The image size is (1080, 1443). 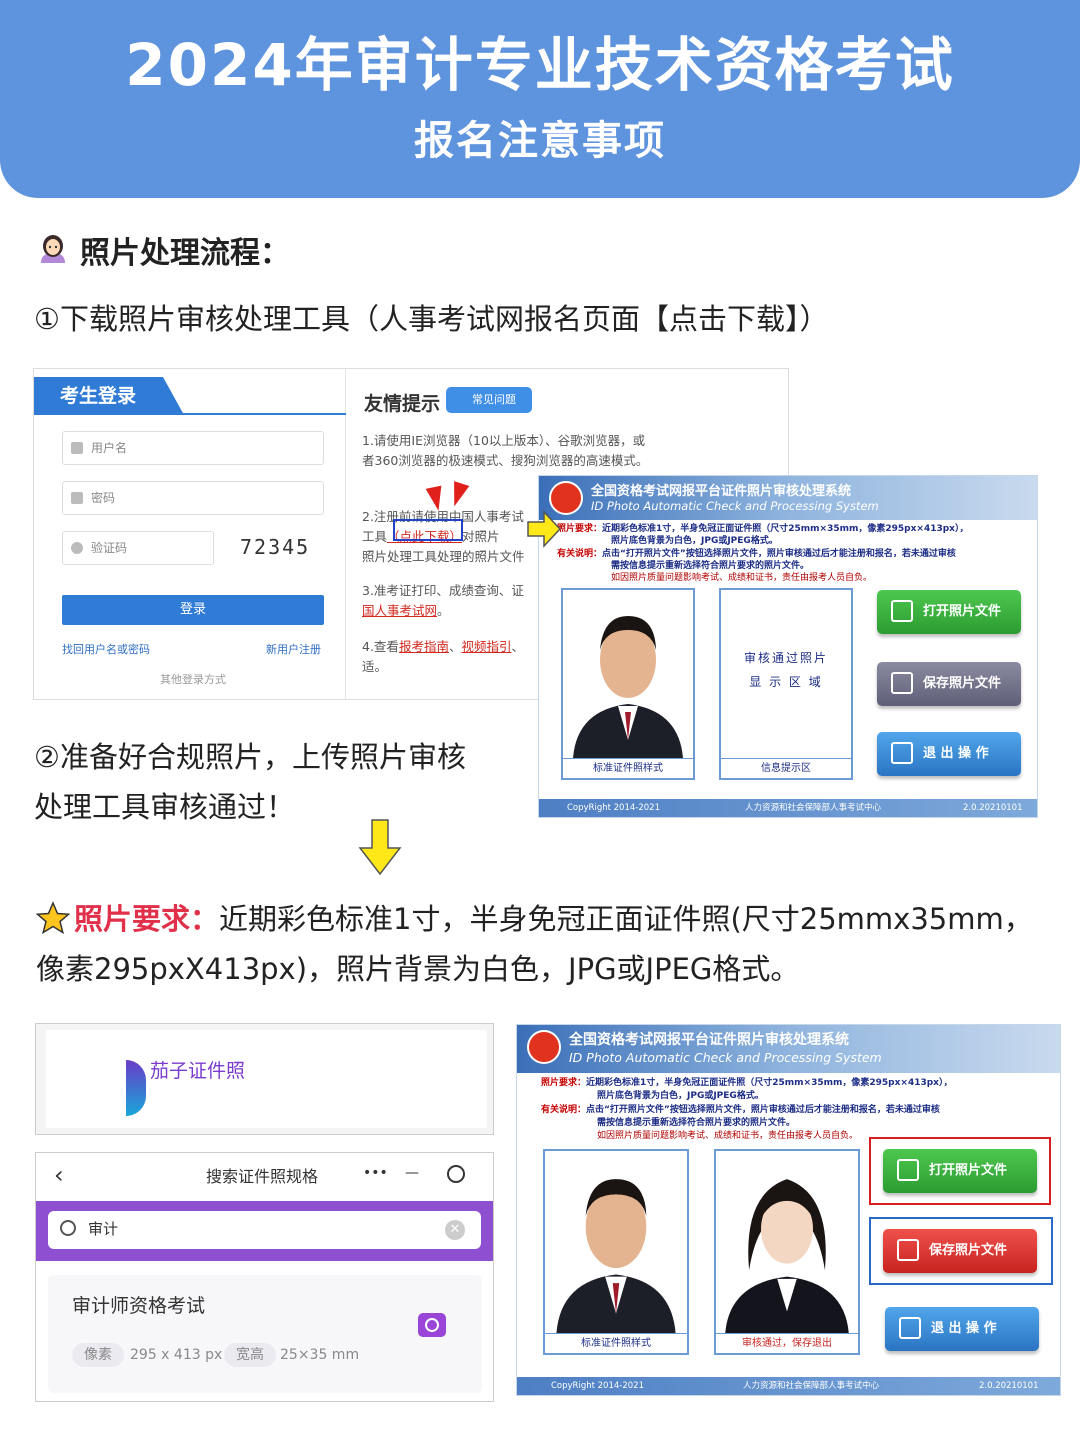 I want to click on more-icon: •••, so click(x=375, y=1173).